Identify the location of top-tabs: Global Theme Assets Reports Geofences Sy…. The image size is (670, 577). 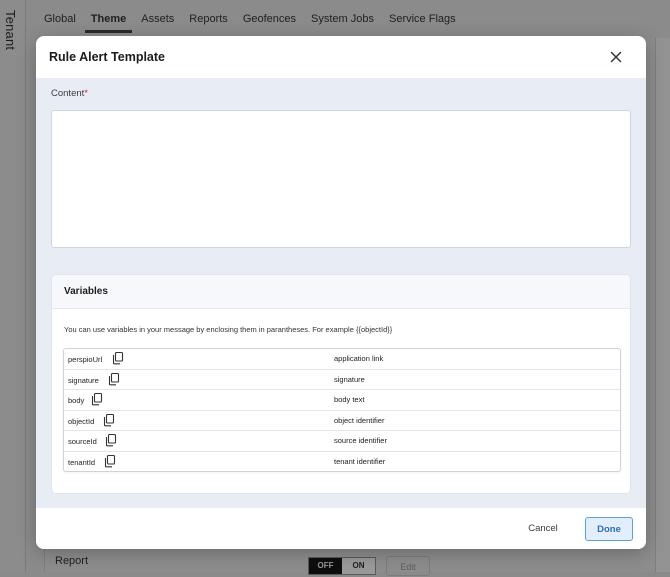
(357, 19).